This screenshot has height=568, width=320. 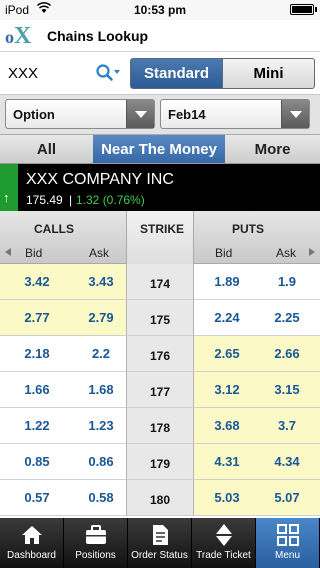 I want to click on put-bid: 3.12, so click(x=227, y=389).